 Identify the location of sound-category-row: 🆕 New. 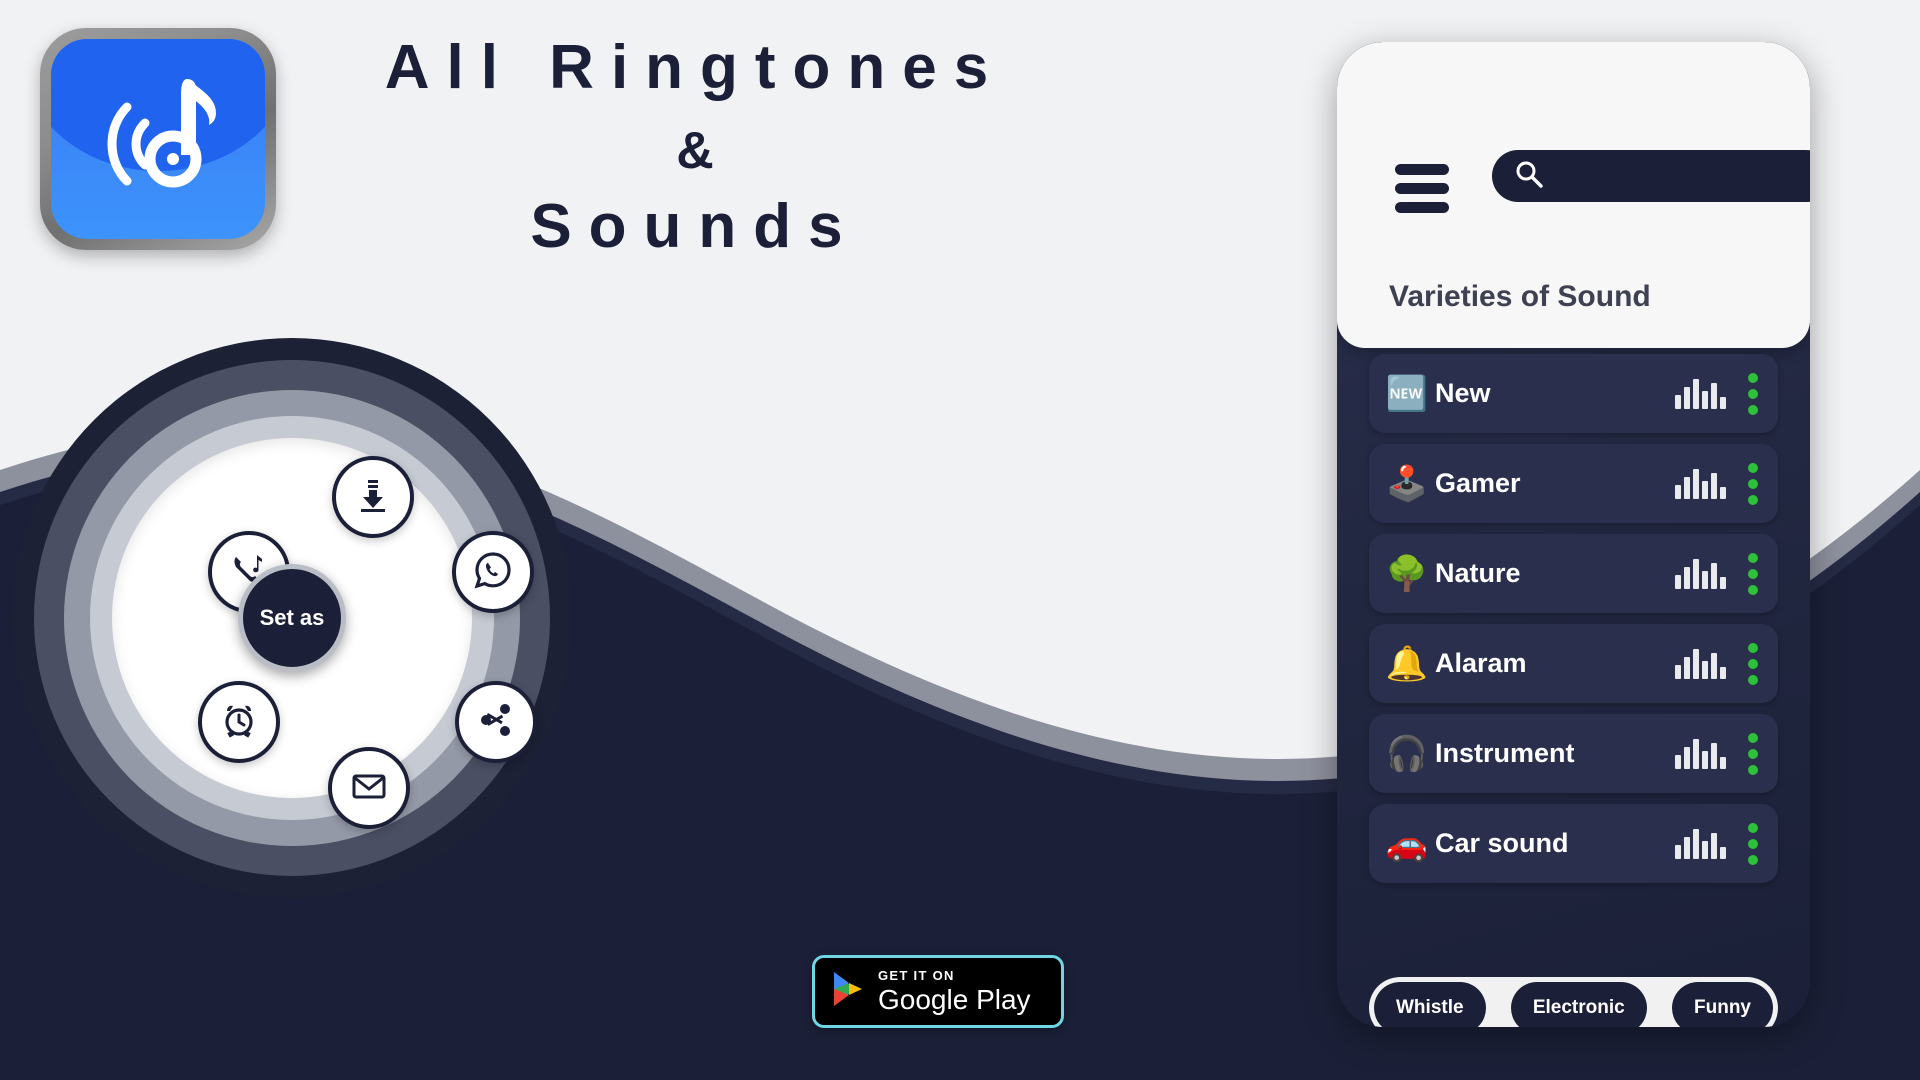
(1573, 393).